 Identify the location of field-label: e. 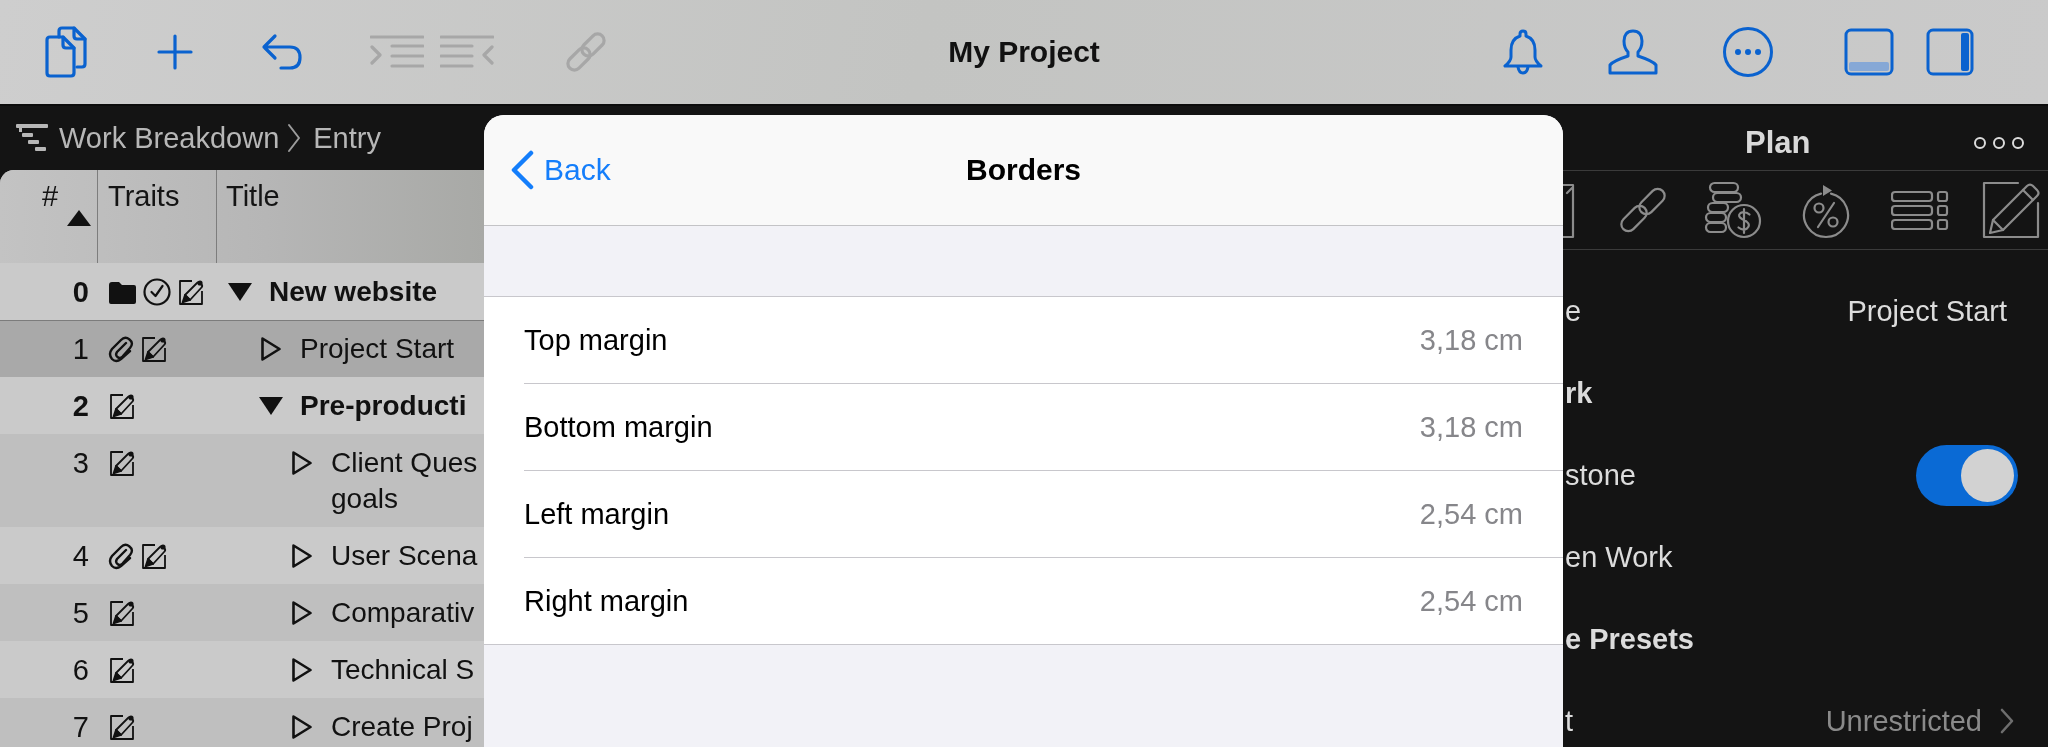
(1573, 311).